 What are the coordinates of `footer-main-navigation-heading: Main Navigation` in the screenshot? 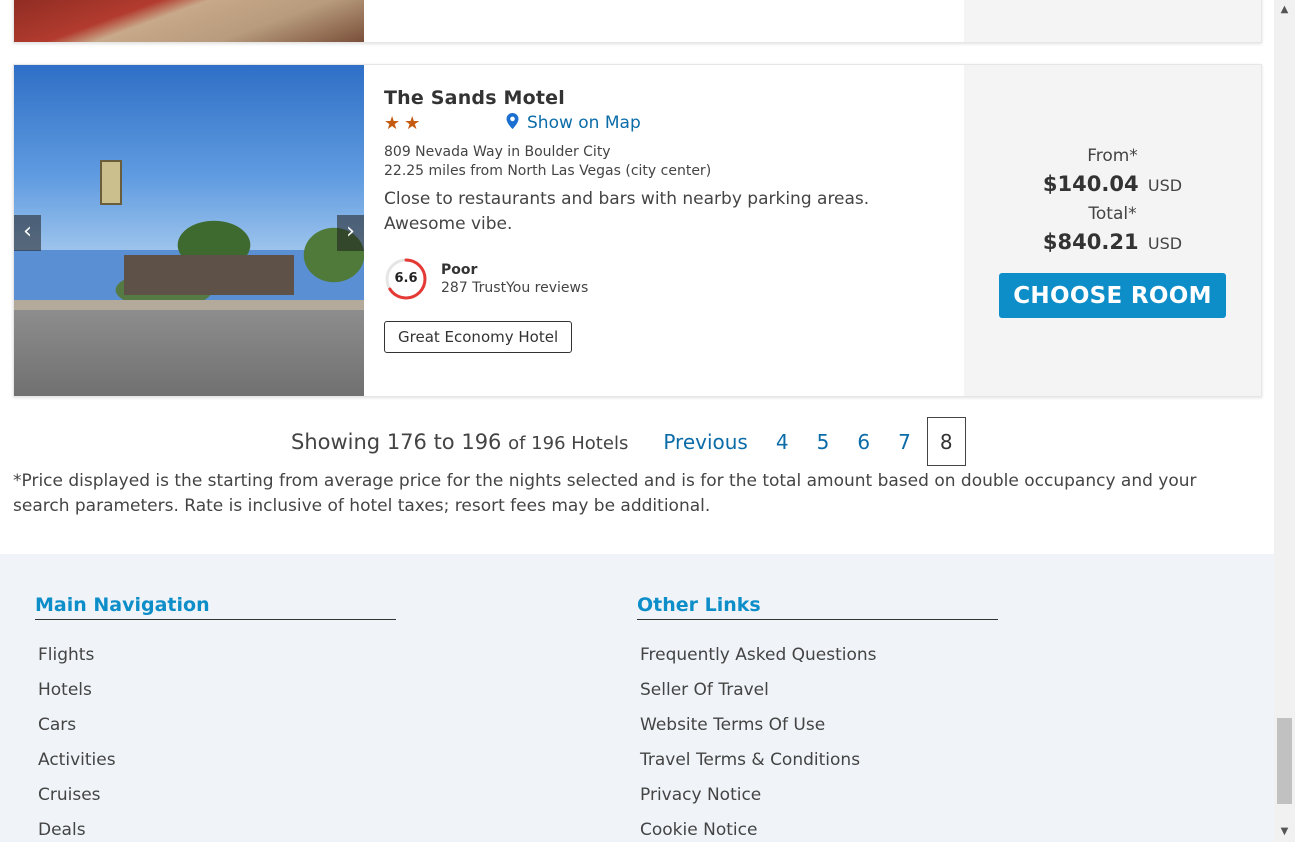 It's located at (215, 607).